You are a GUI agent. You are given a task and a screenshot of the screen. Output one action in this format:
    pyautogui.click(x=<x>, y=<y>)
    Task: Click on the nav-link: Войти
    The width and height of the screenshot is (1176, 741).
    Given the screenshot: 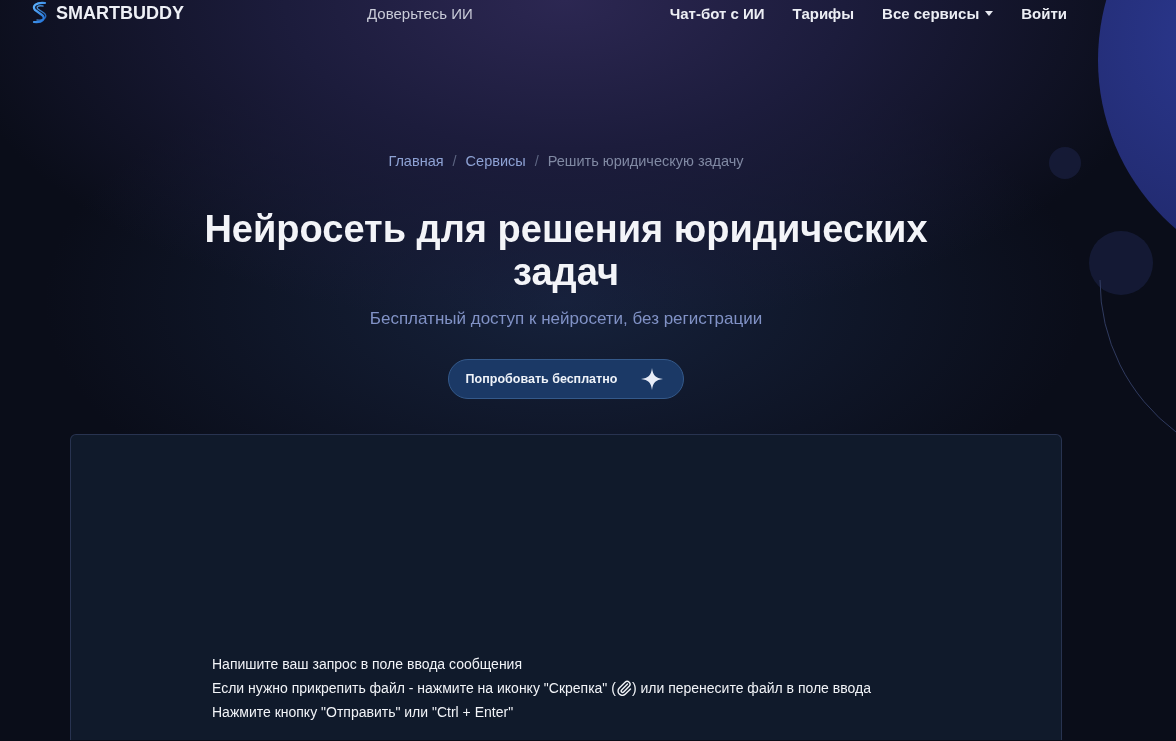 What is the action you would take?
    pyautogui.click(x=1044, y=13)
    